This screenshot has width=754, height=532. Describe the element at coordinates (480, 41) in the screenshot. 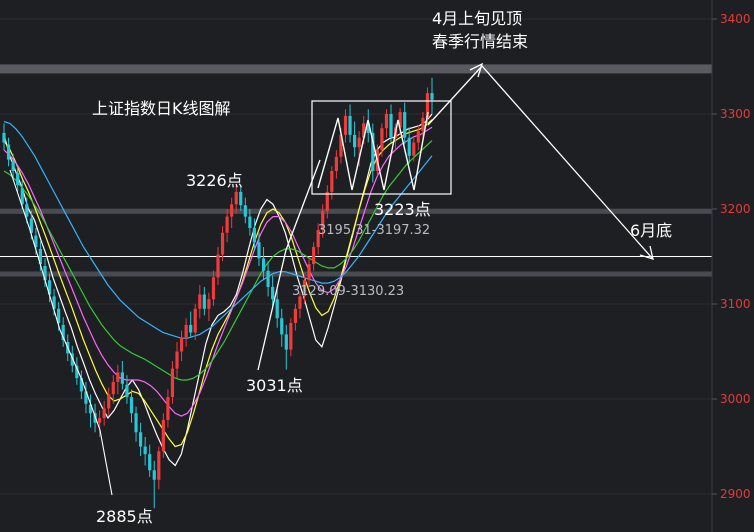

I see `annotation-spring-end: 春季行情结束` at that location.